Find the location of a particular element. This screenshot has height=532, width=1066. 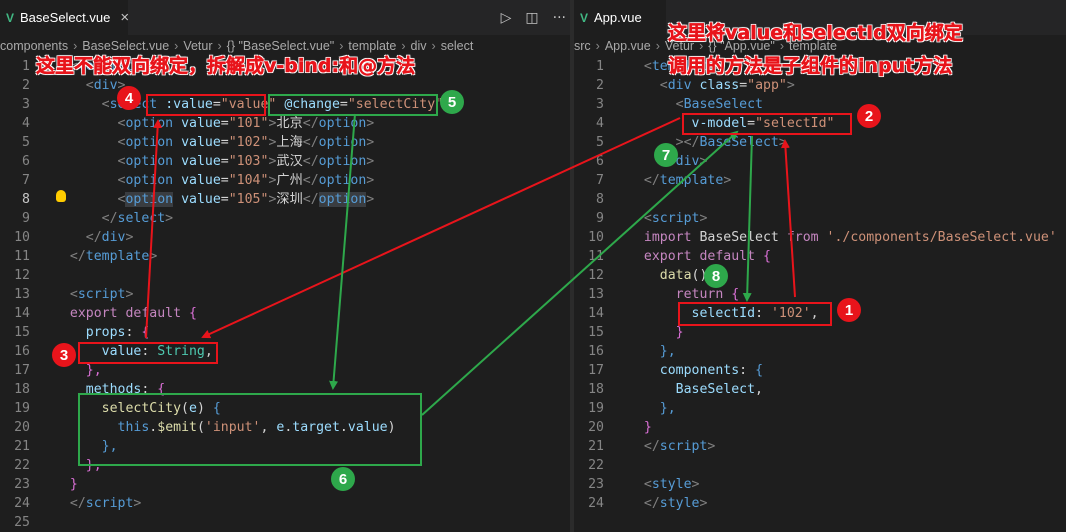

breadcrumb-item: src is located at coordinates (582, 46).